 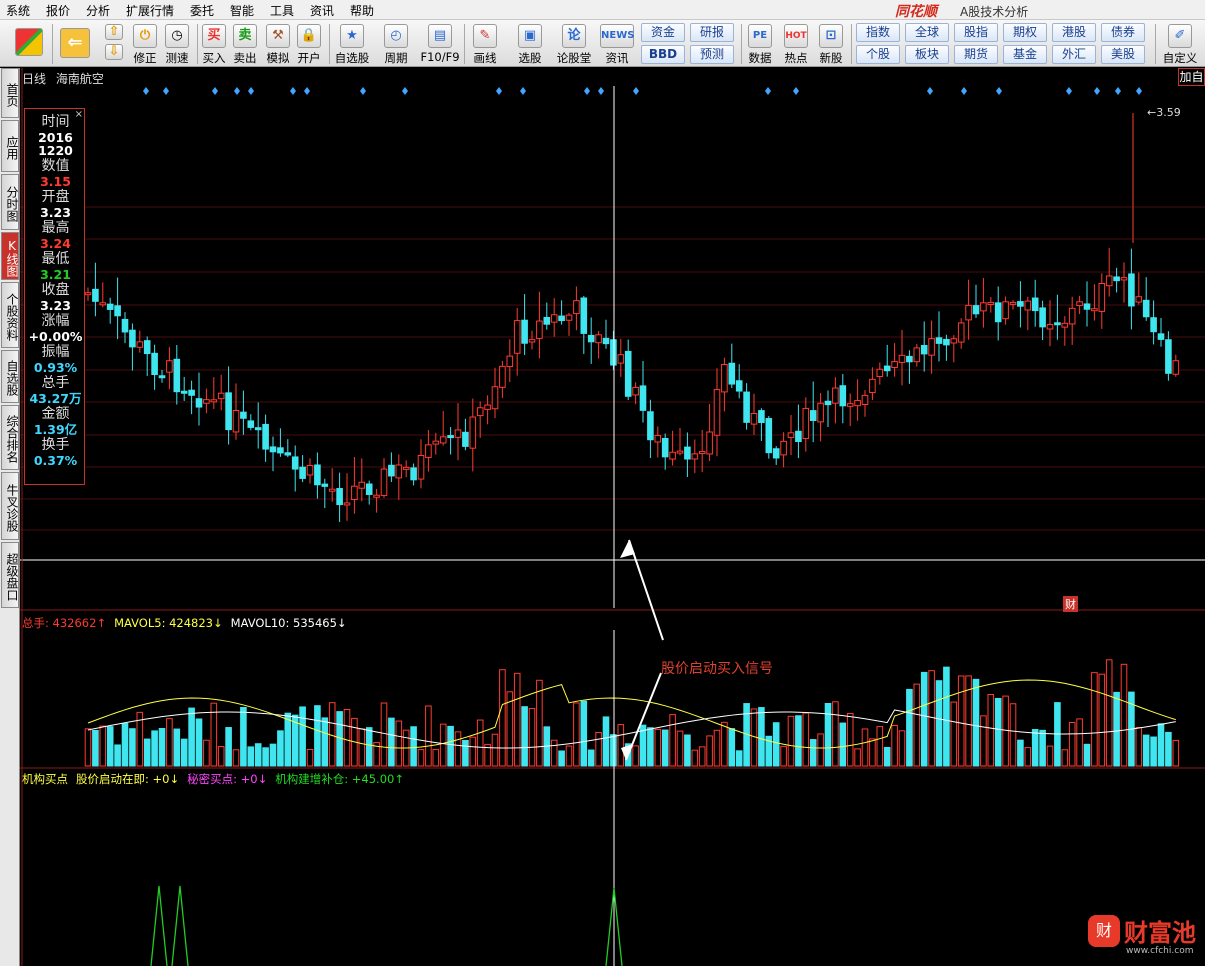 What do you see at coordinates (712, 32) in the screenshot?
I see `research-button: 研报` at bounding box center [712, 32].